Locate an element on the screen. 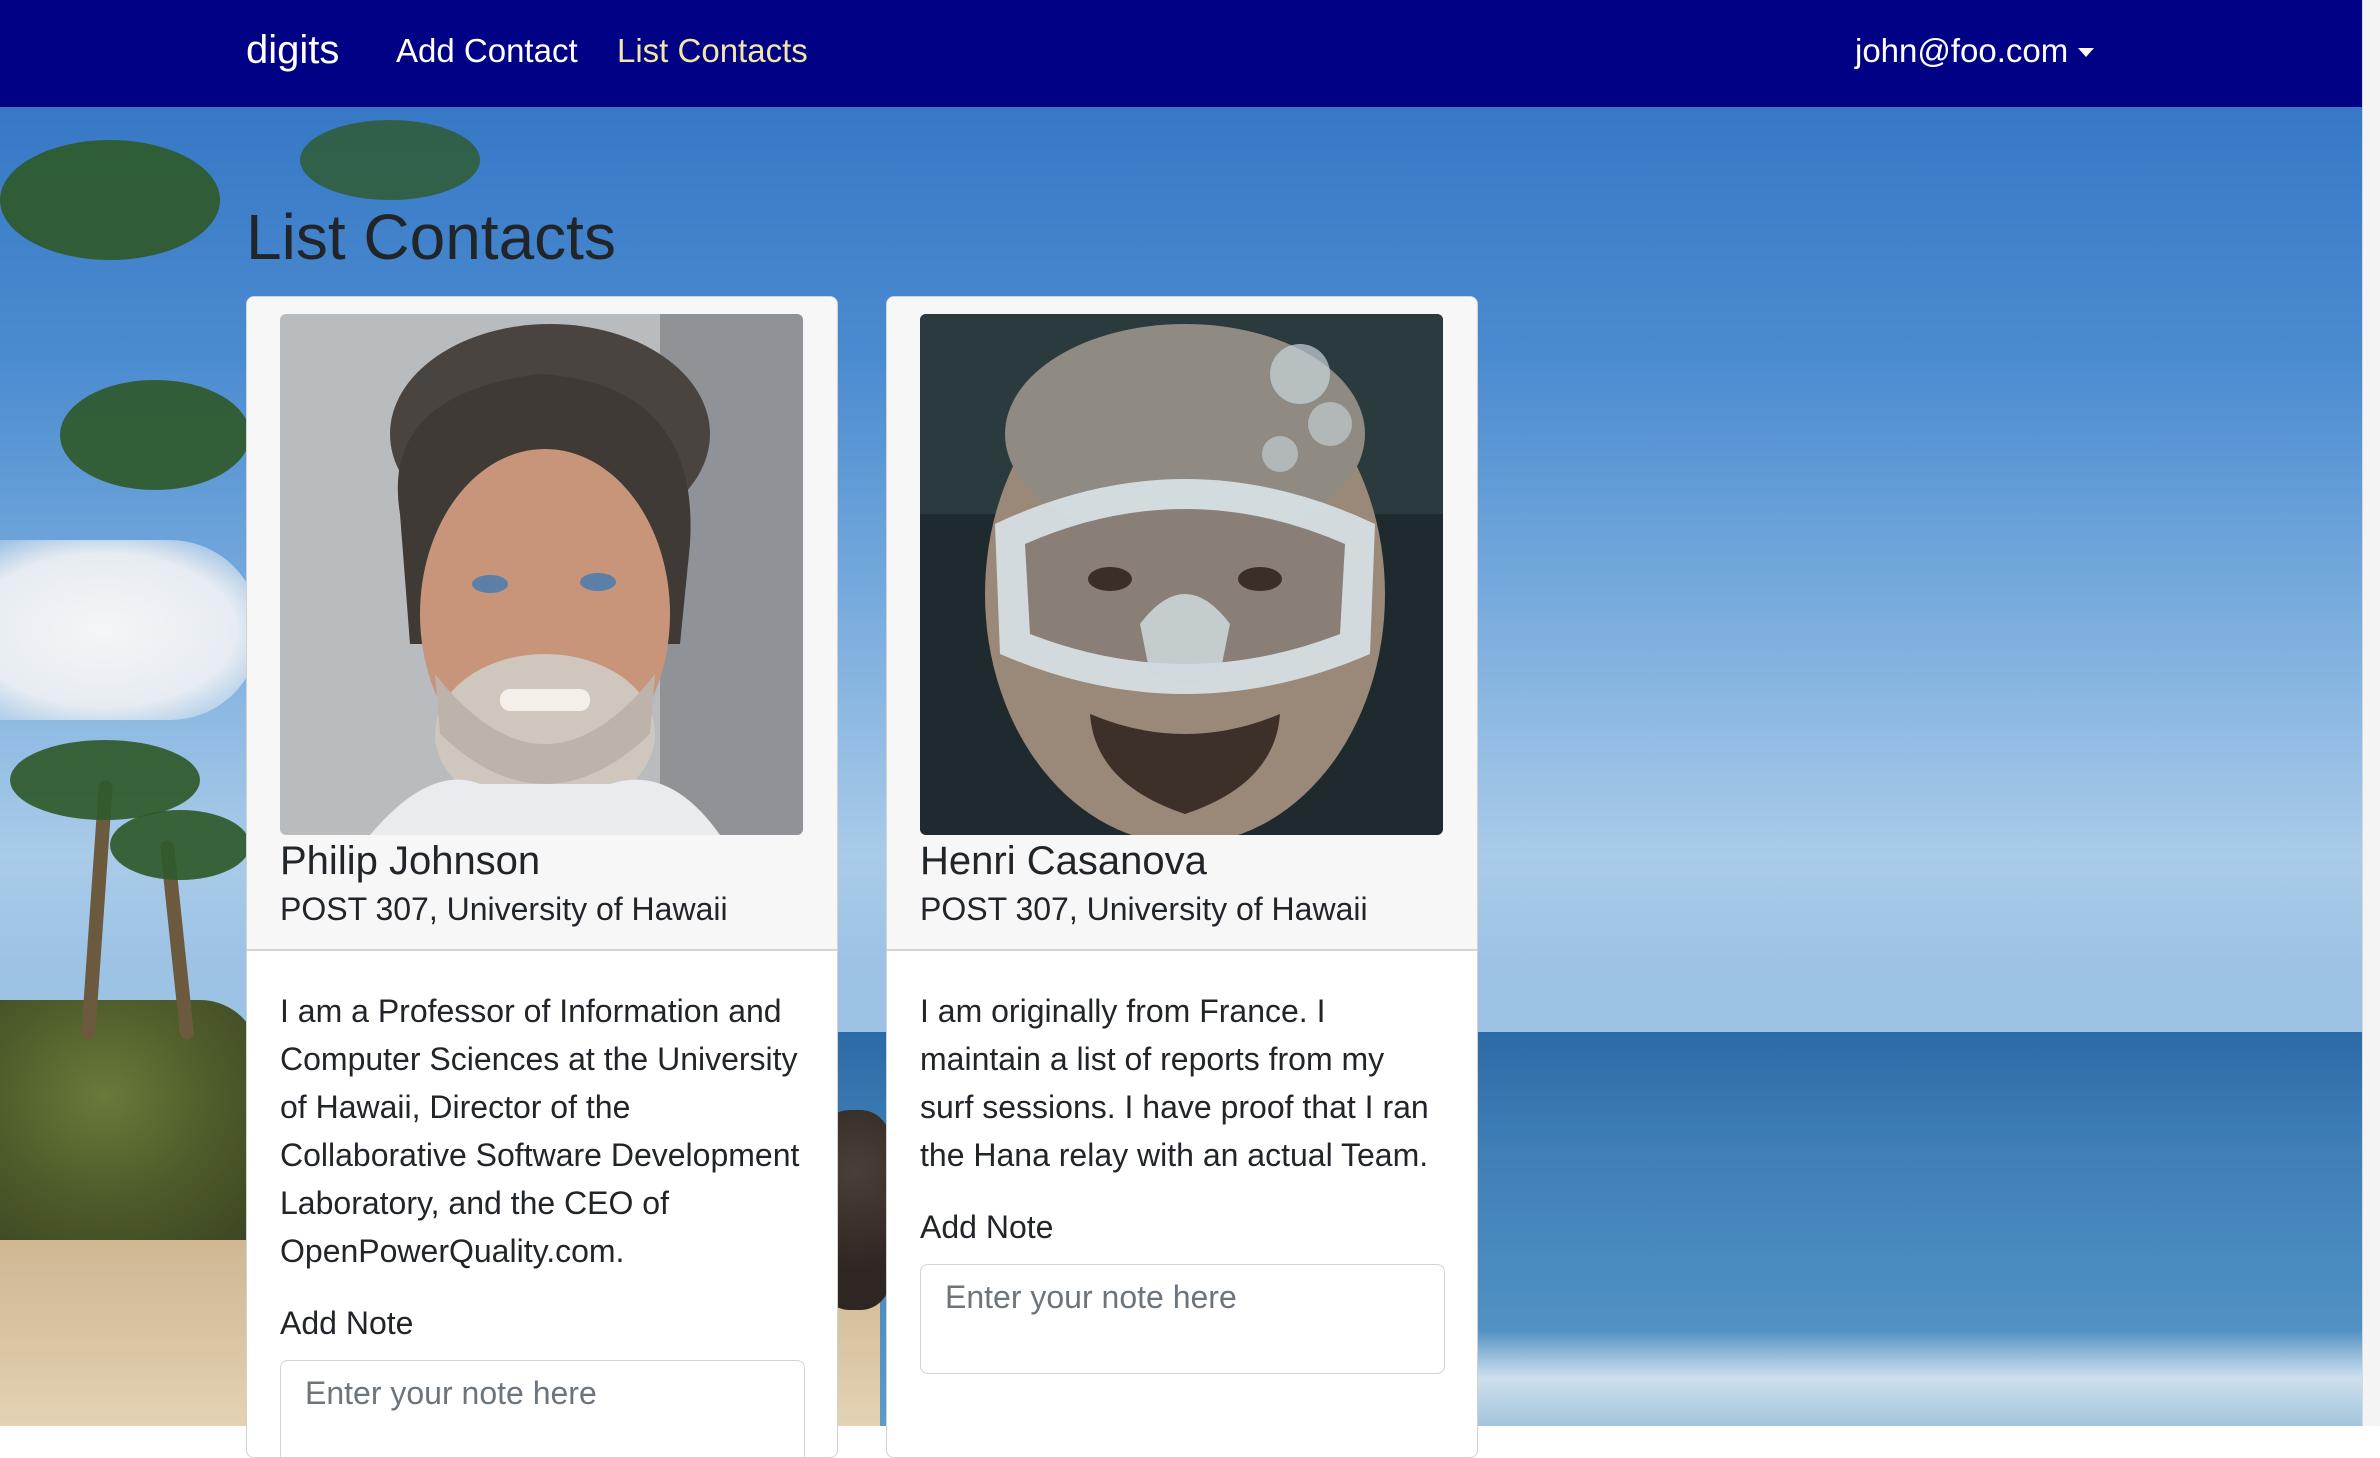 The image size is (2380, 1458). brand-link: digits is located at coordinates (292, 50).